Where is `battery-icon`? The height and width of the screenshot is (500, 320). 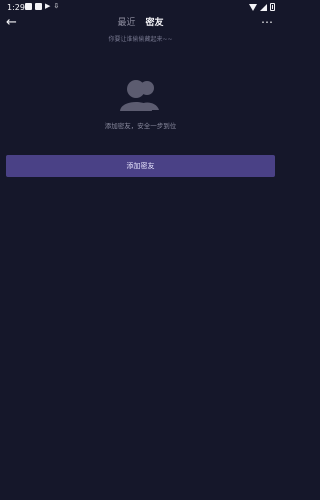
battery-icon is located at coordinates (272, 7).